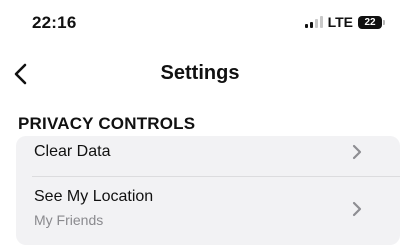 This screenshot has height=245, width=400. What do you see at coordinates (94, 196) in the screenshot?
I see `see-my-location-label: See My Location` at bounding box center [94, 196].